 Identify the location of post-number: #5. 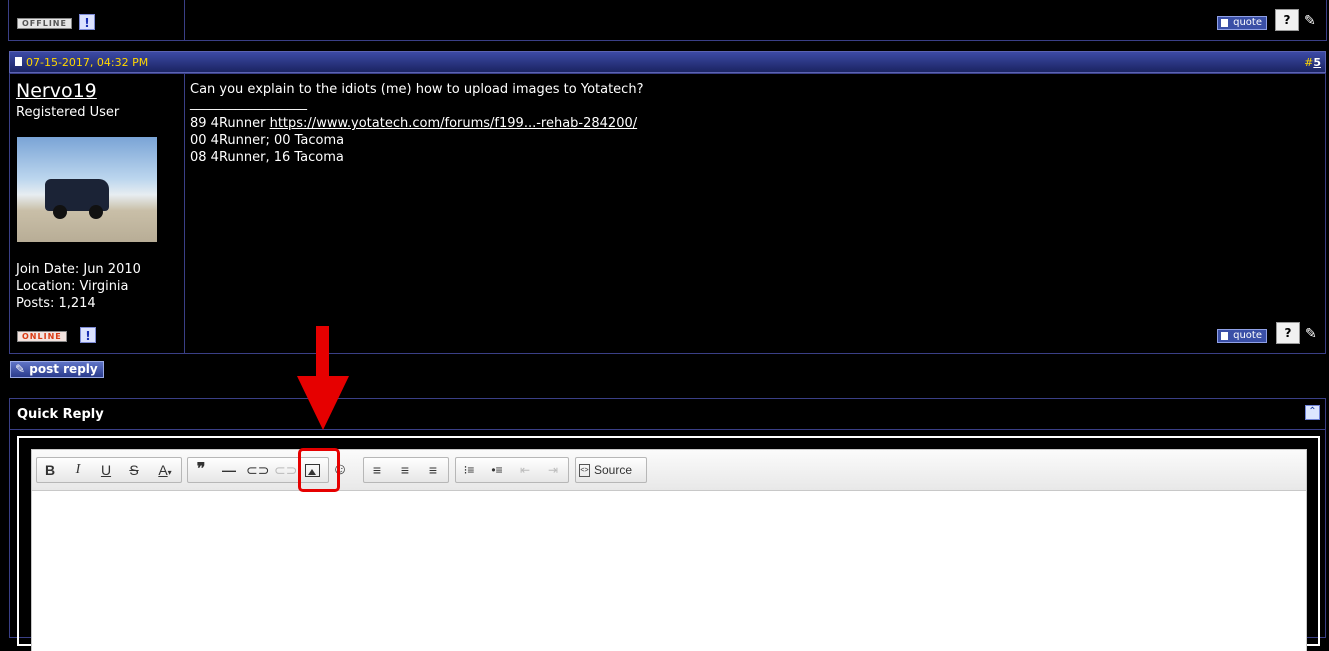
(1312, 62).